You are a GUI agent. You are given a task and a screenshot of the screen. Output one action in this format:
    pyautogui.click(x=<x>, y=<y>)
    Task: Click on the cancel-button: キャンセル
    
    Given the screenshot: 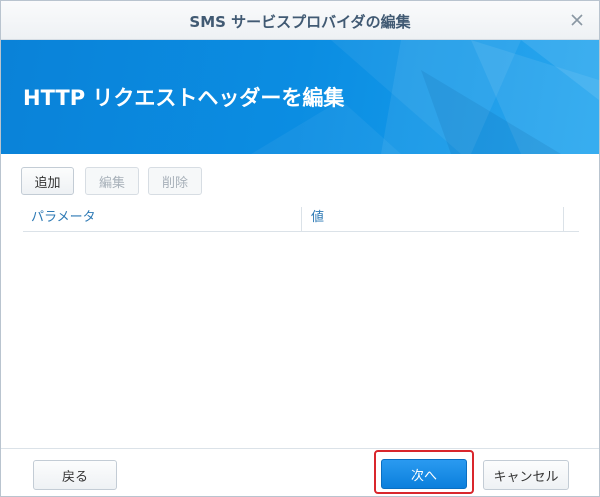 What is the action you would take?
    pyautogui.click(x=526, y=475)
    